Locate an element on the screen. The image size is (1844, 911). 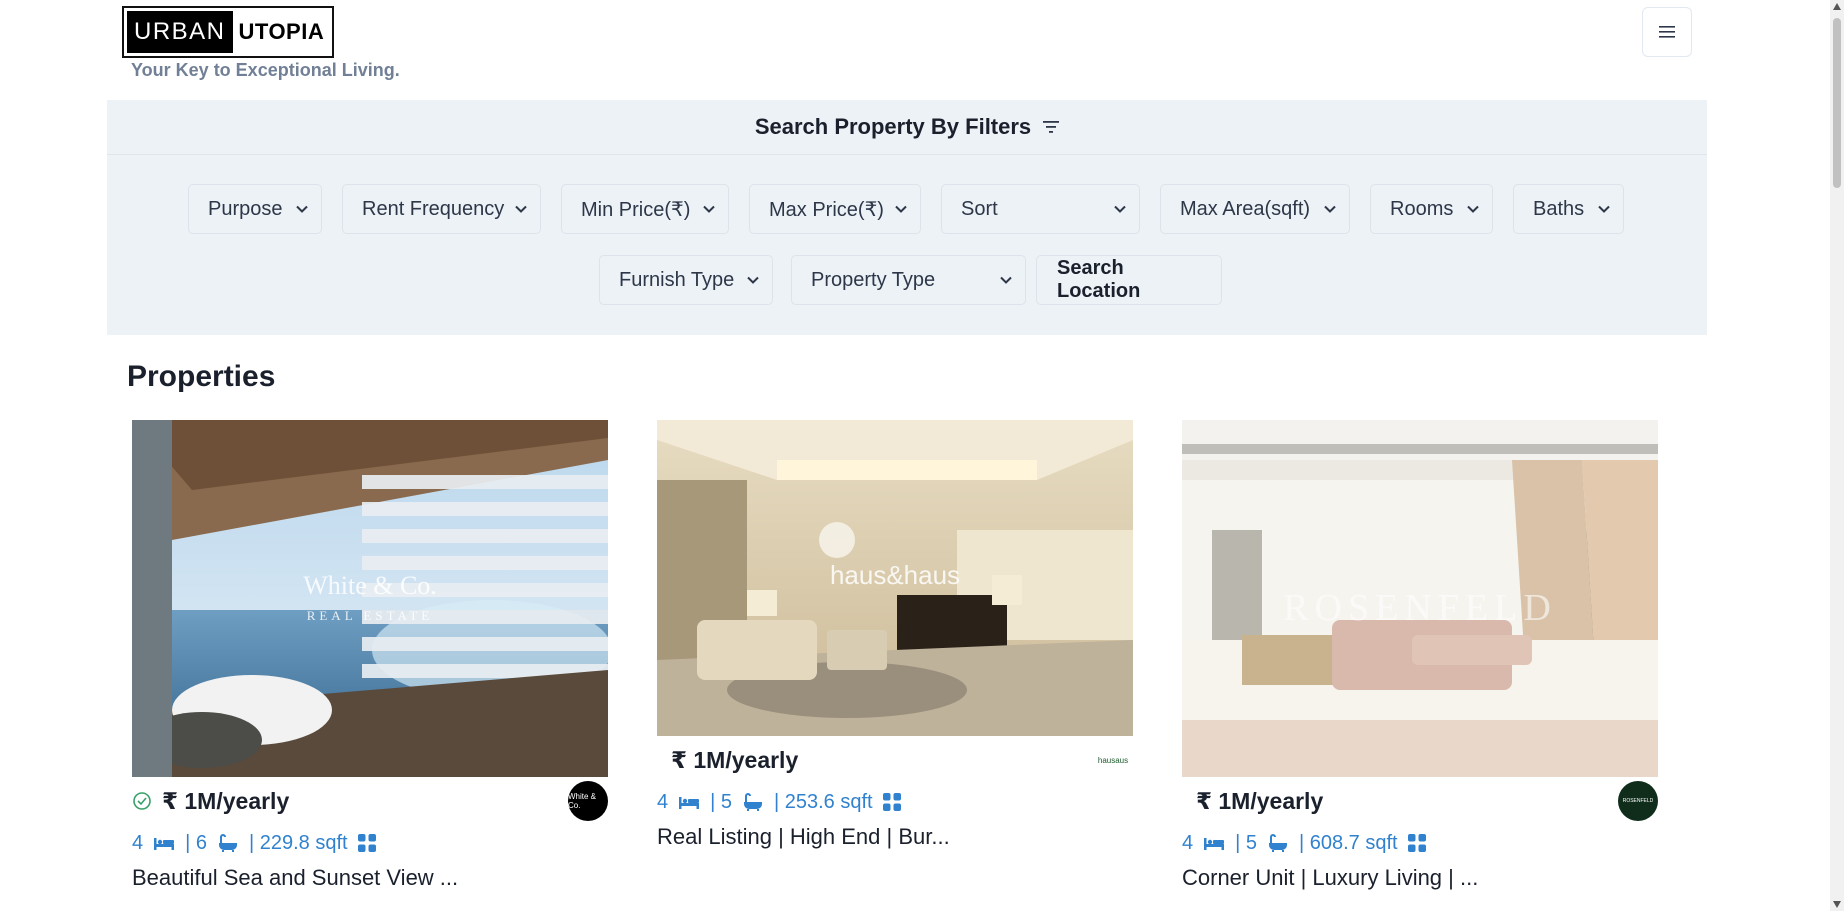
watermark-text: haus&haus is located at coordinates (895, 575).